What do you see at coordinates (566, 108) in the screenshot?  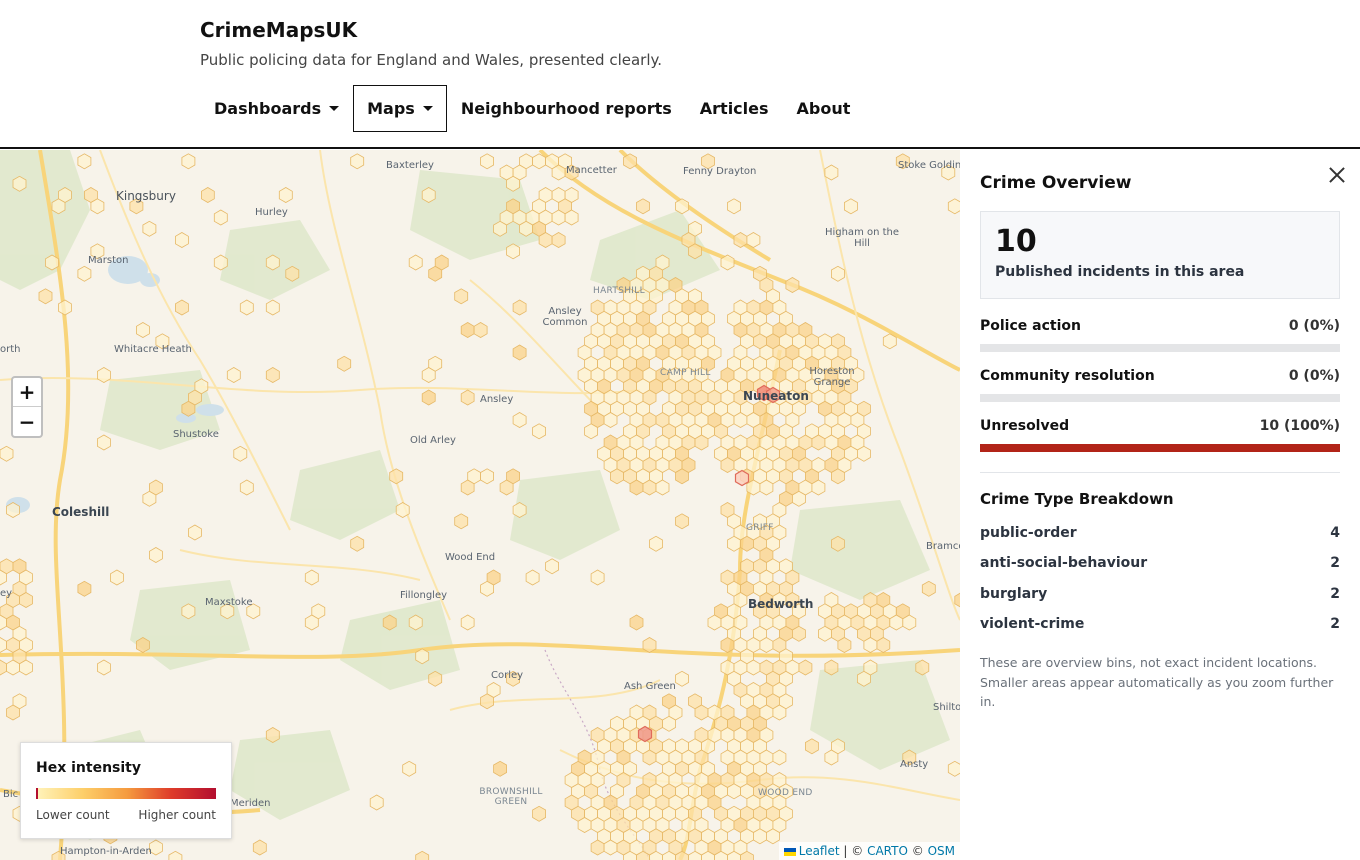 I see `nav-neighbourhood-reports: Neighbourhood reports` at bounding box center [566, 108].